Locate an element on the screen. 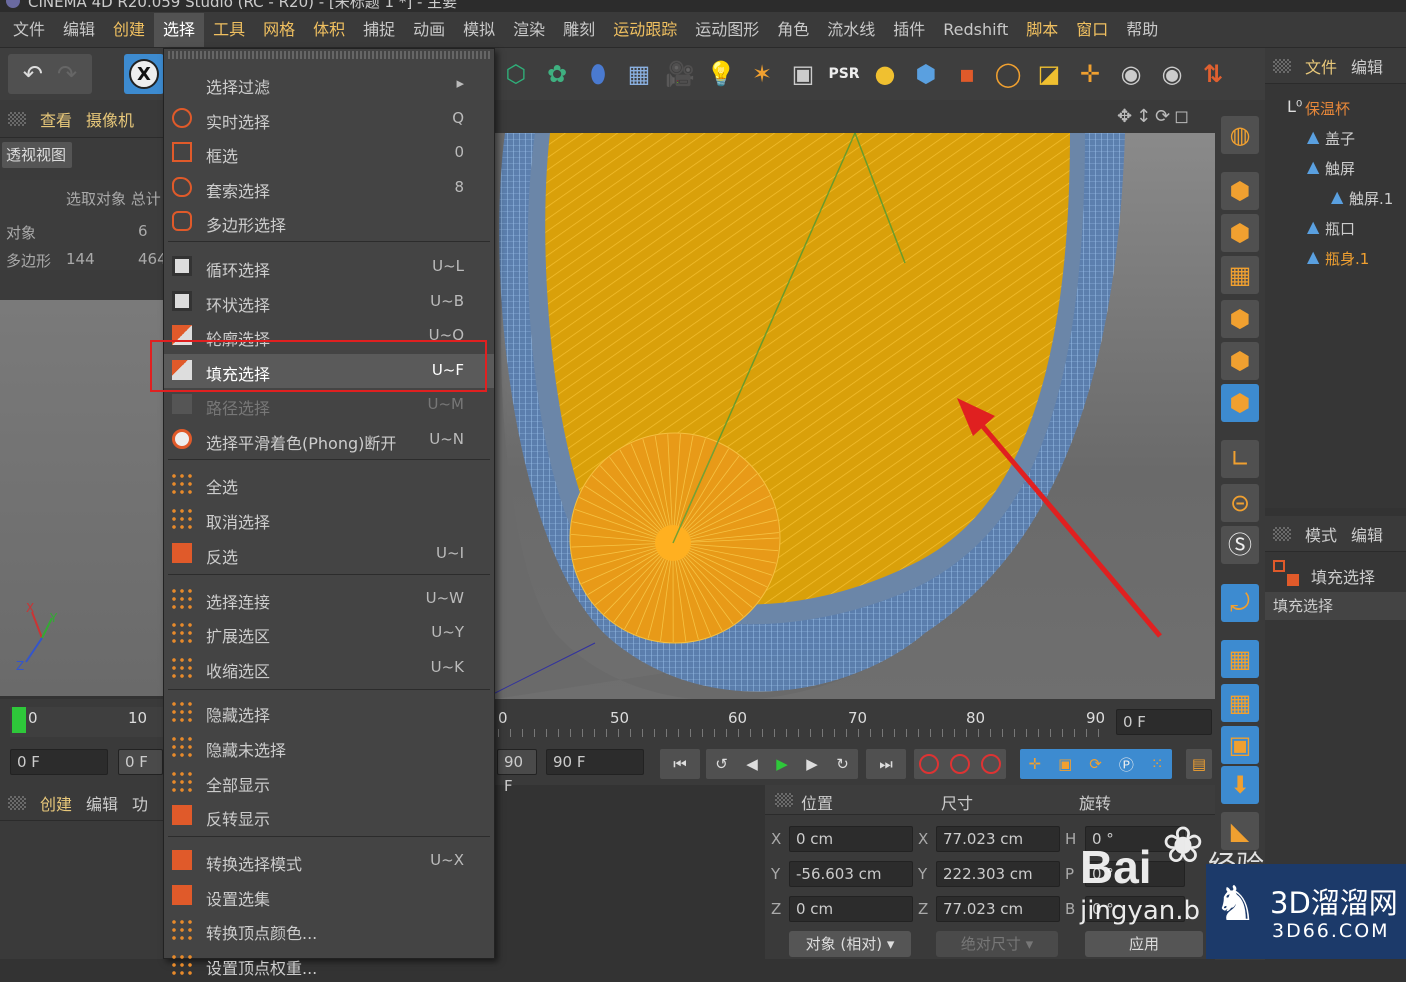 The width and height of the screenshot is (1406, 982). prev-frame-icon: ◀ is located at coordinates (752, 764).